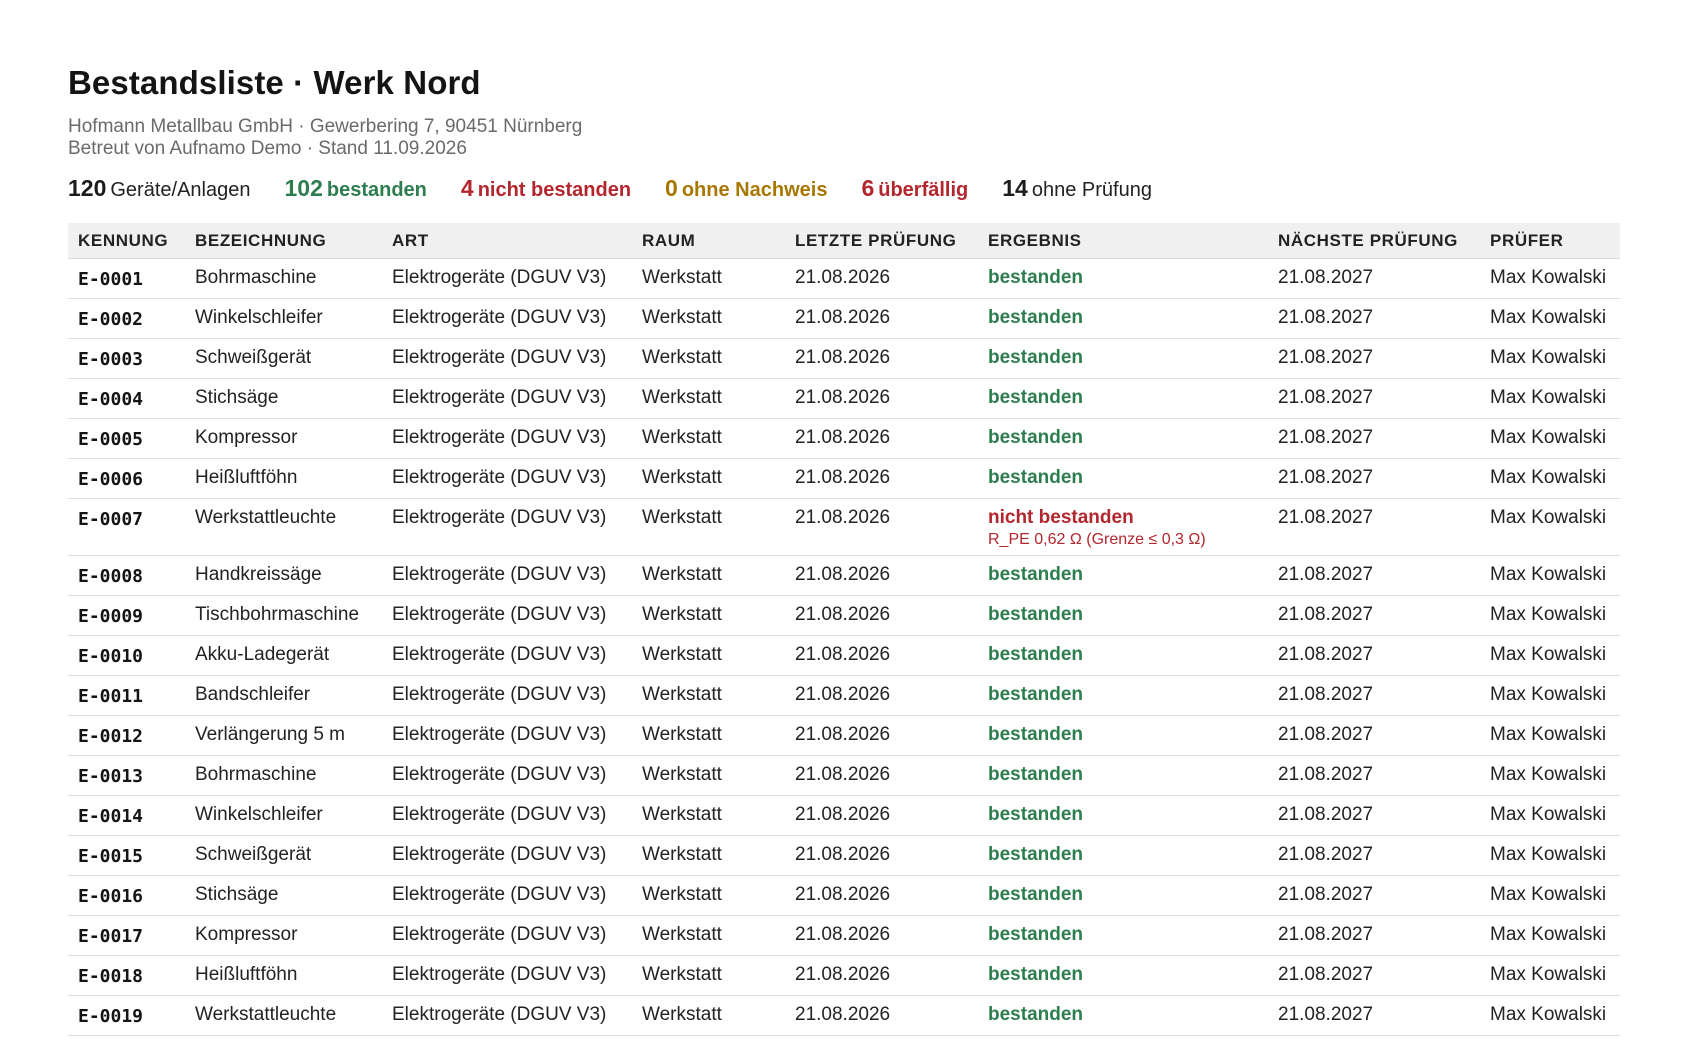 This screenshot has height=1044, width=1684. What do you see at coordinates (126, 935) in the screenshot?
I see `cell-id: E-0017` at bounding box center [126, 935].